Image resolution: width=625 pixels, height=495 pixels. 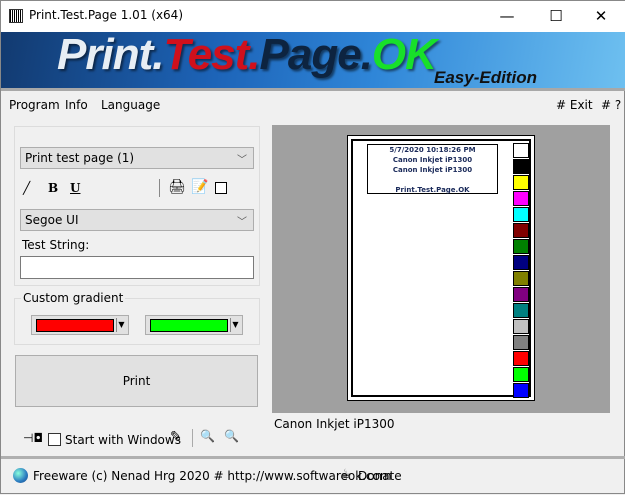 What do you see at coordinates (130, 105) in the screenshot?
I see `menu-language: Language` at bounding box center [130, 105].